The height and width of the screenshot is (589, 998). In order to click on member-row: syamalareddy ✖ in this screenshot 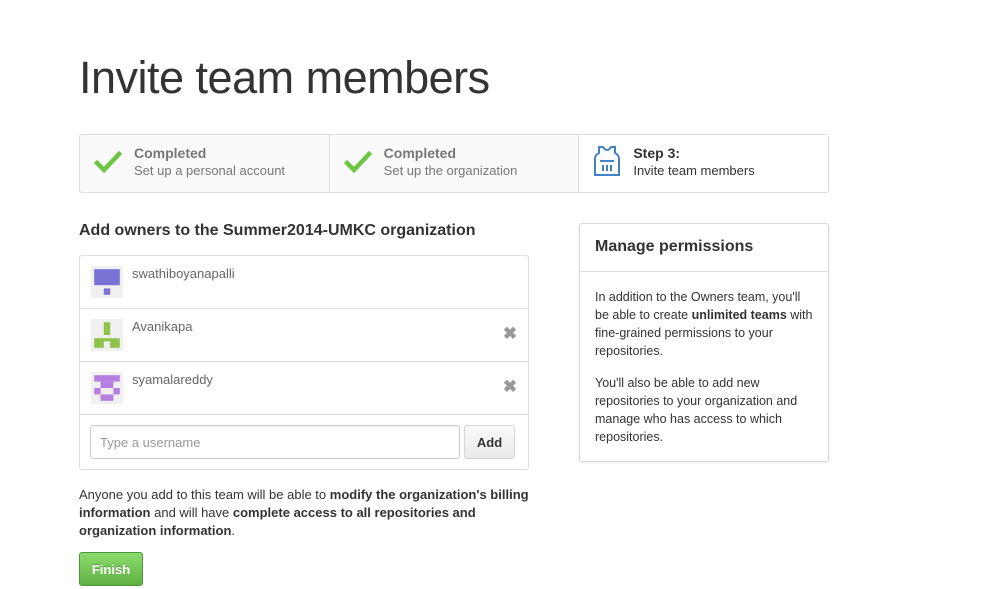, I will do `click(304, 388)`.